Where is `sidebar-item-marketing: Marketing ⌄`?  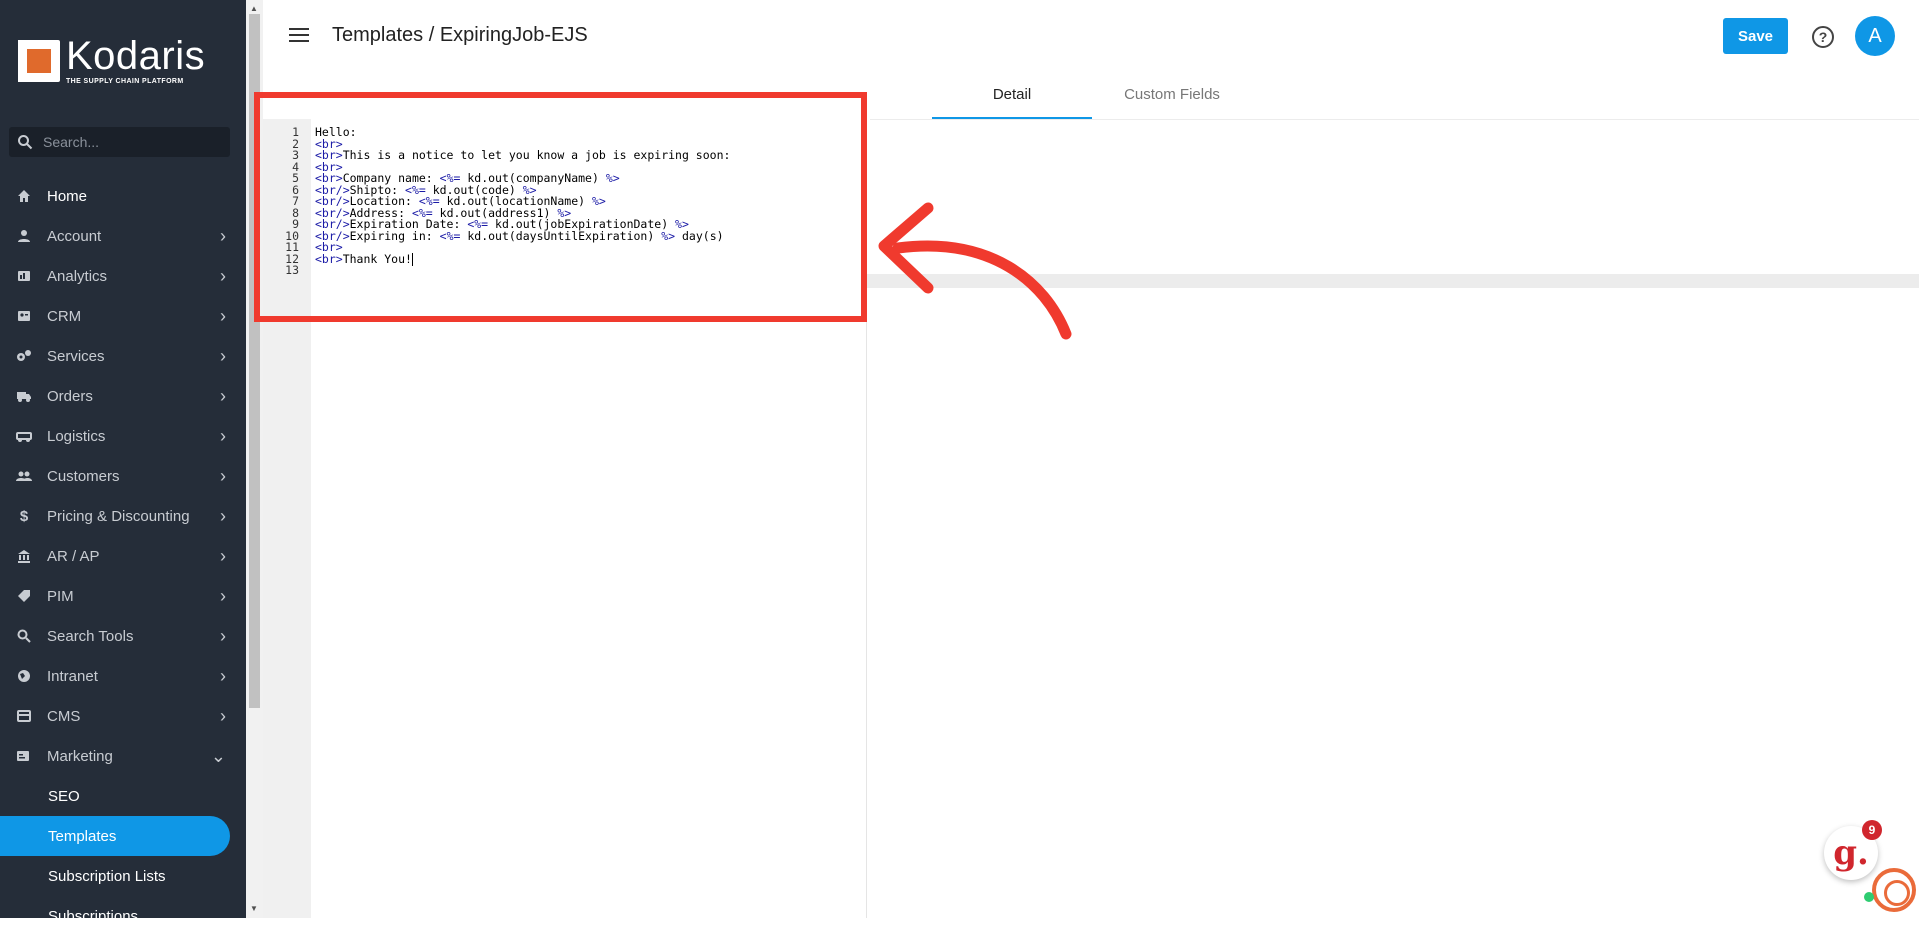 sidebar-item-marketing: Marketing ⌄ is located at coordinates (123, 756).